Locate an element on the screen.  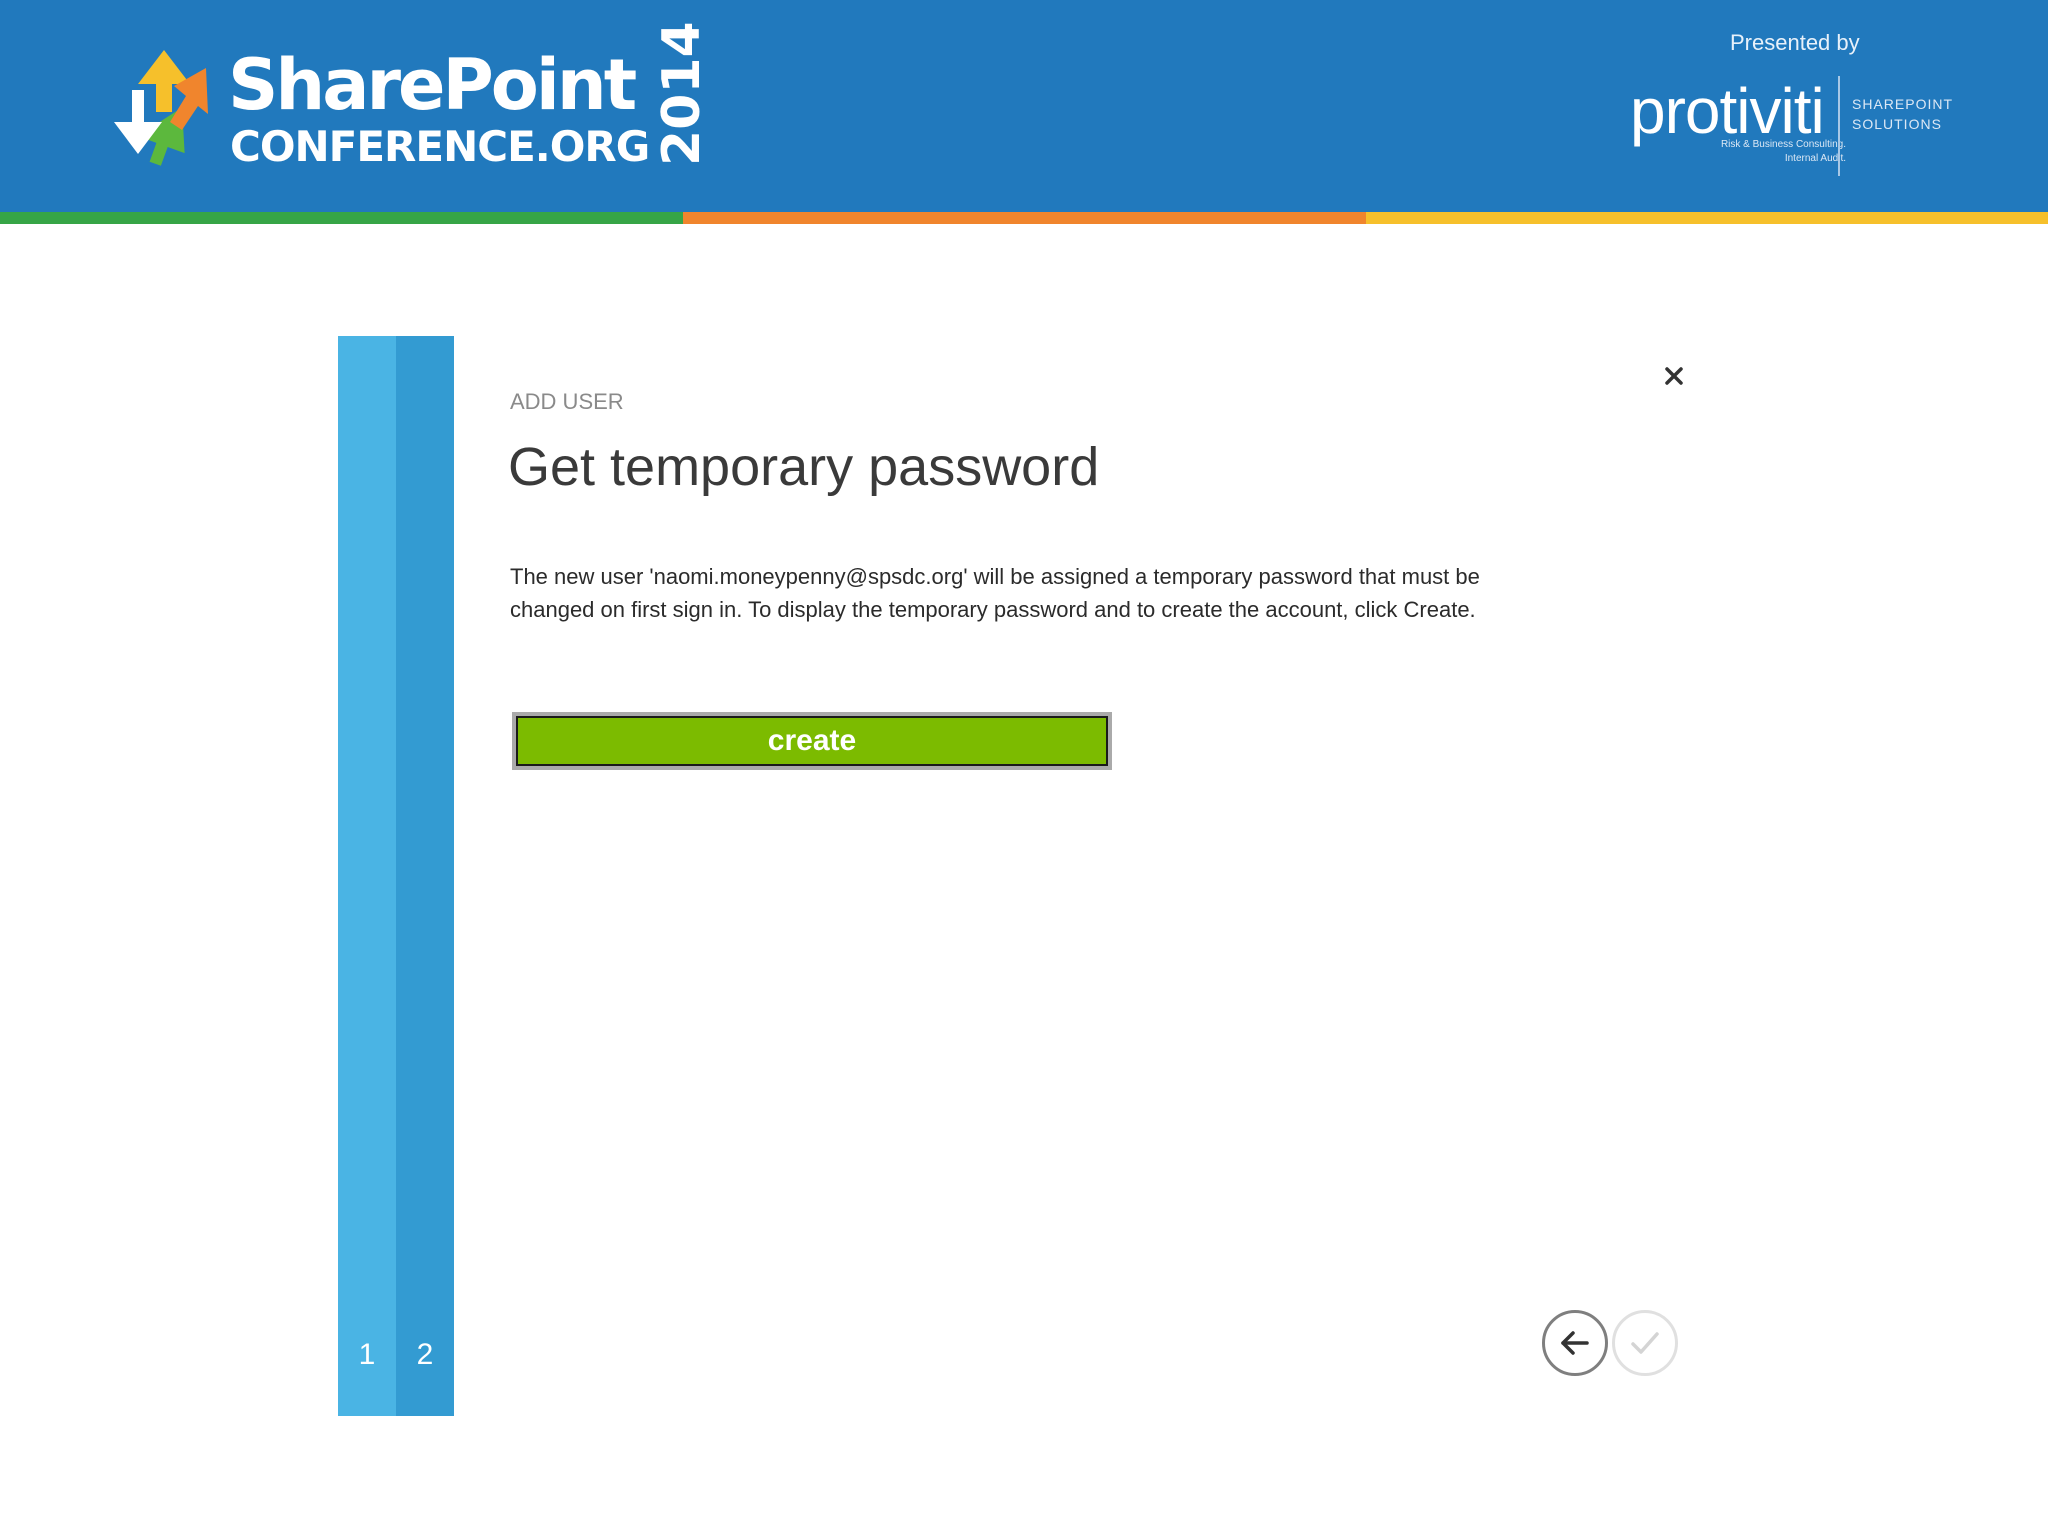
step-2-number: 2 is located at coordinates (425, 1354).